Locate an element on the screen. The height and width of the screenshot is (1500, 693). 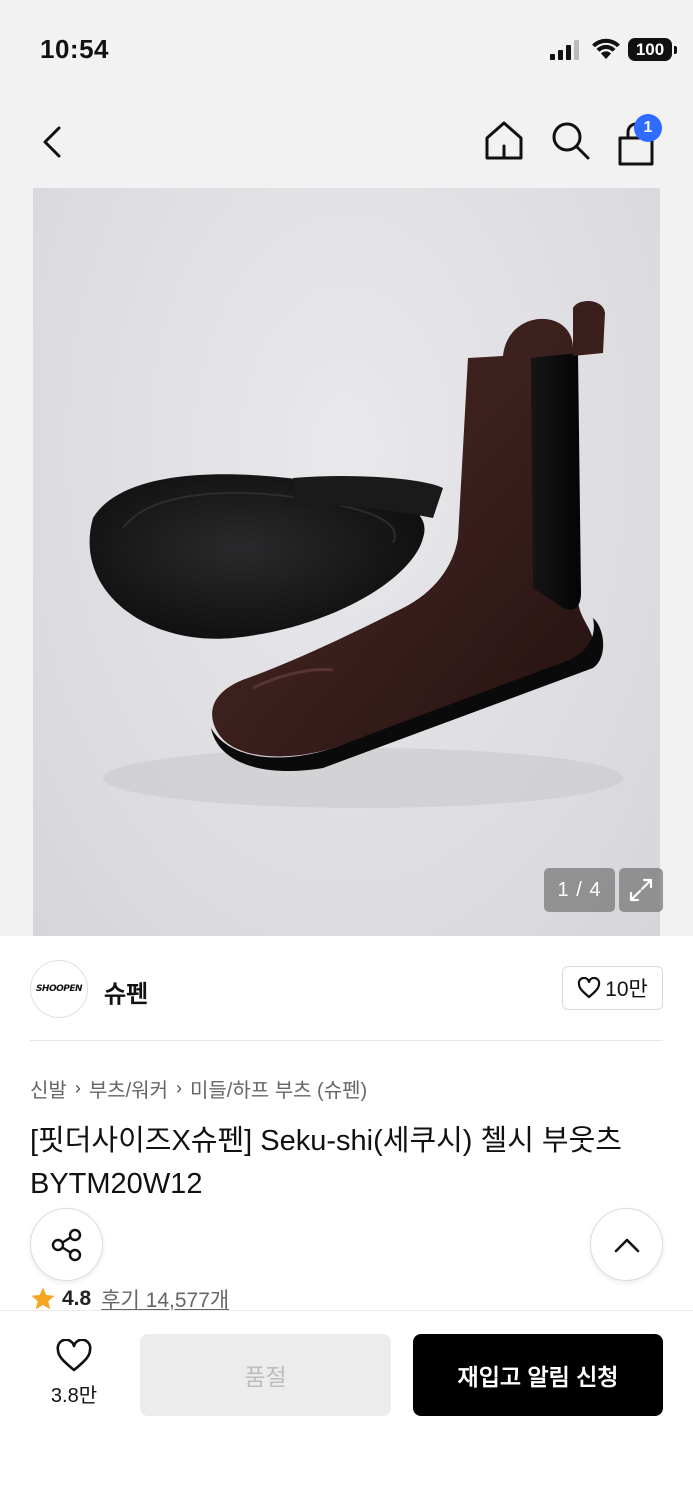
brand-row: SHOOPEN 슈펜 10만 is located at coordinates (346, 988).